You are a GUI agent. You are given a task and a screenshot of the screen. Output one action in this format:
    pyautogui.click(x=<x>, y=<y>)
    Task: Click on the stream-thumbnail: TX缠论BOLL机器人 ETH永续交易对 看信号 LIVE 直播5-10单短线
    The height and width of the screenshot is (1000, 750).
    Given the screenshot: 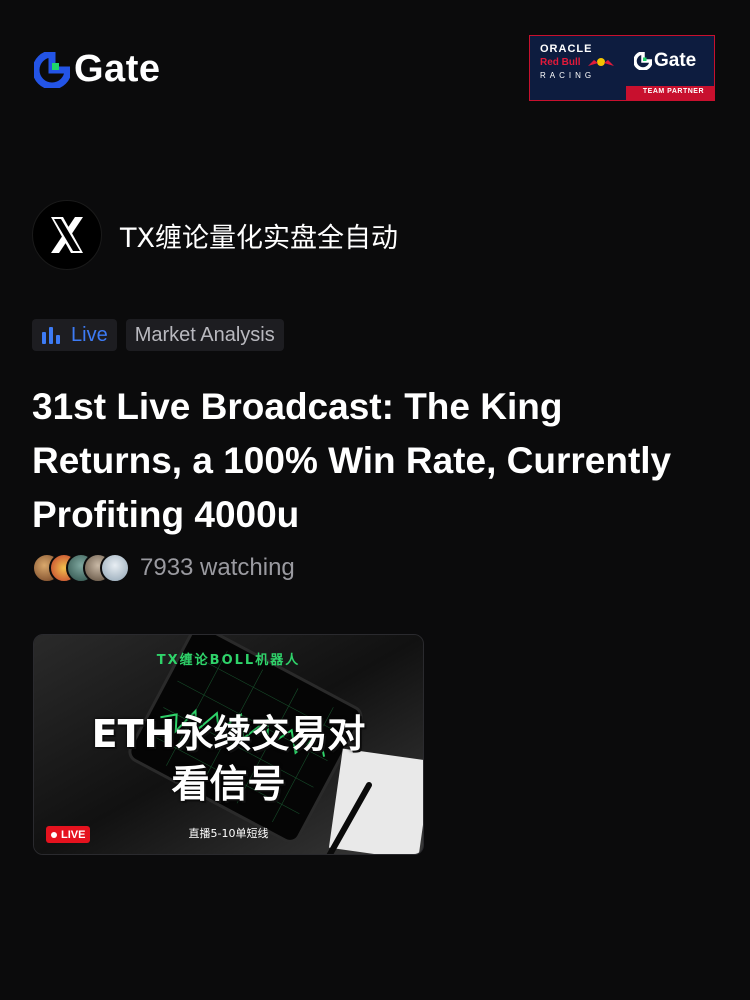 What is the action you would take?
    pyautogui.click(x=228, y=744)
    